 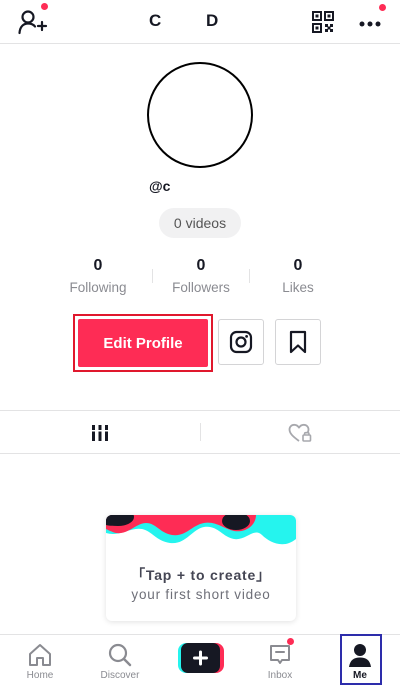 I want to click on add-user-icon, so click(x=33, y=22).